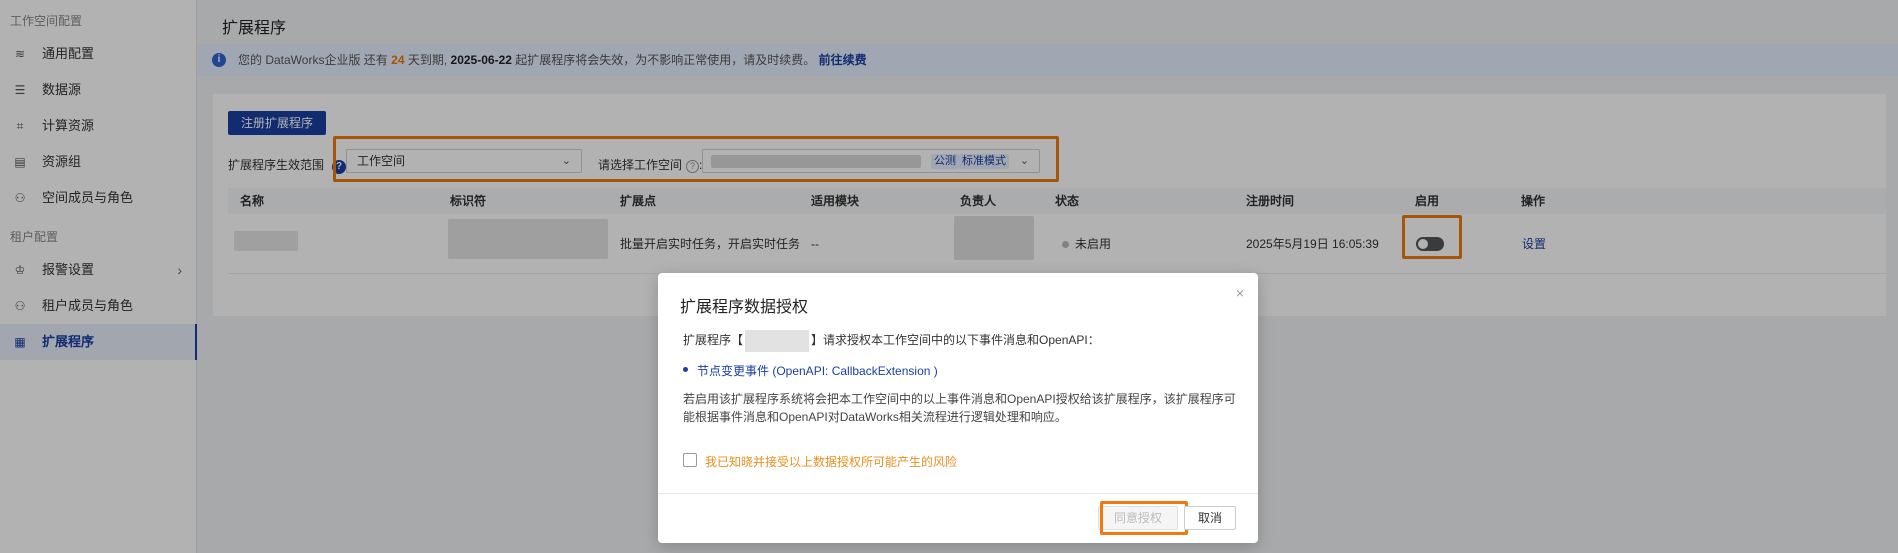  I want to click on request-line: 扩展程序【 】请求授权本工作空间中的以下事件消息和OpenAPI：, so click(891, 341).